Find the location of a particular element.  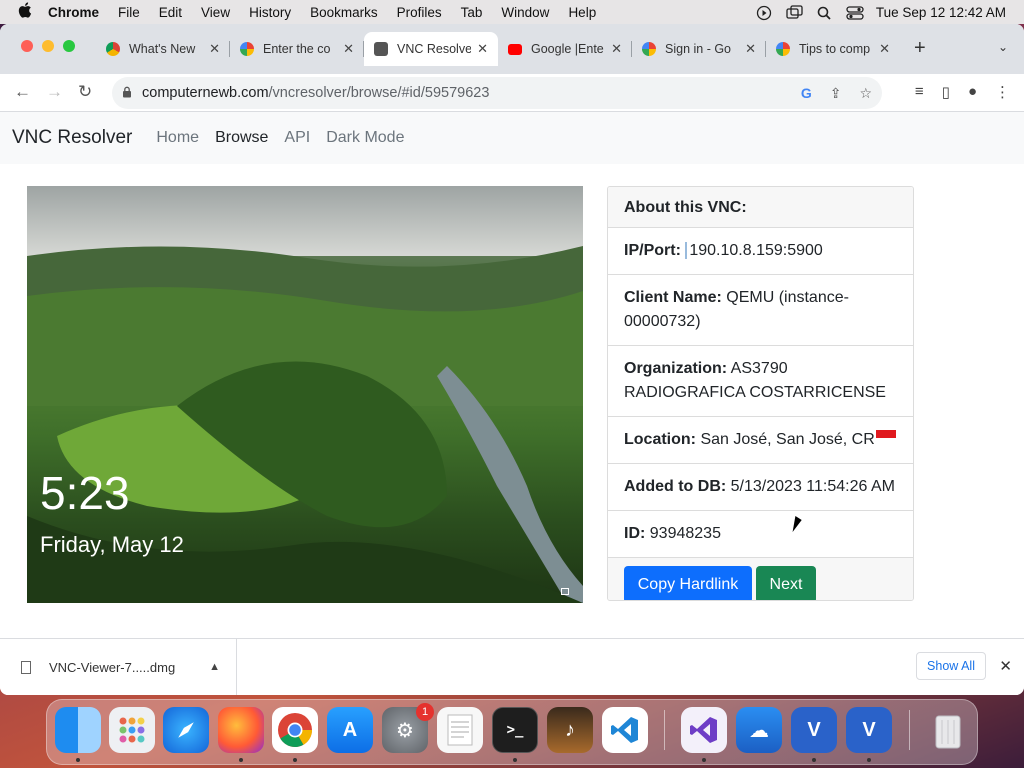

tab-search-chevron-icon: ⌄ is located at coordinates (1003, 47).